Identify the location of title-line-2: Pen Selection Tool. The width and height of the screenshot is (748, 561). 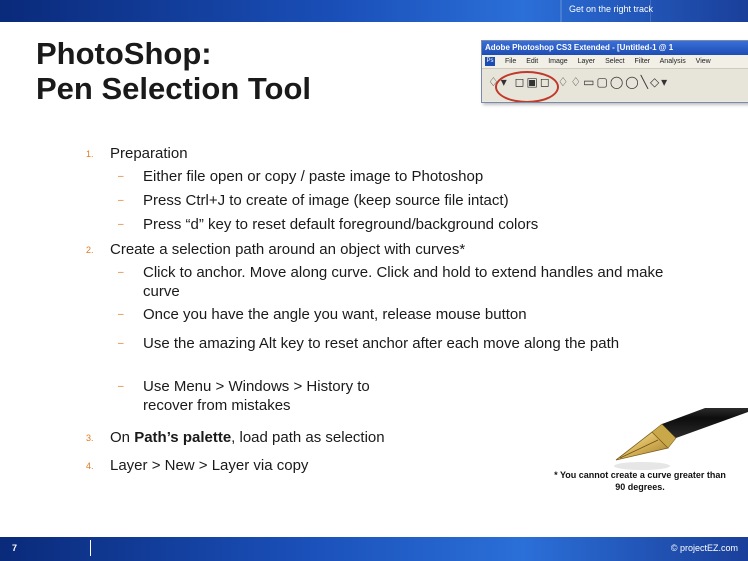
(174, 88).